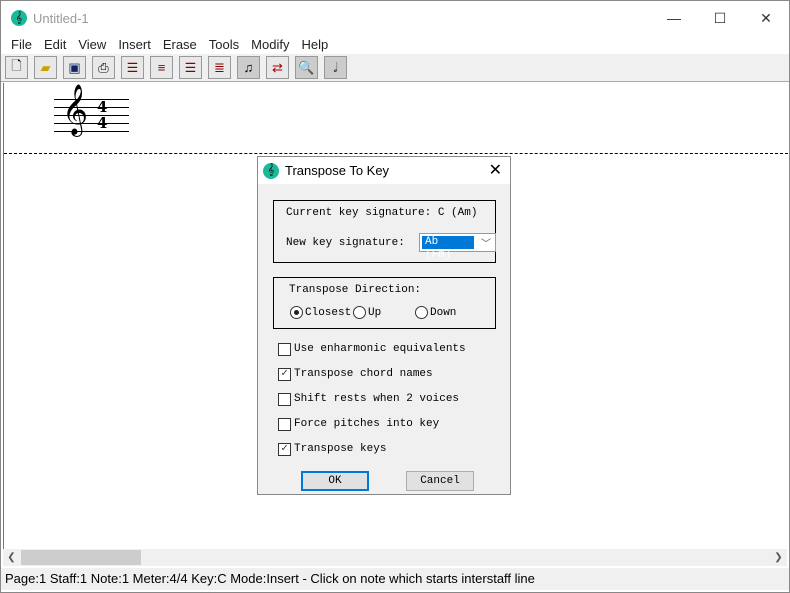 The image size is (790, 593). Describe the element at coordinates (384, 303) in the screenshot. I see `direction-group: Transpose Direction: Closest Up Down` at that location.